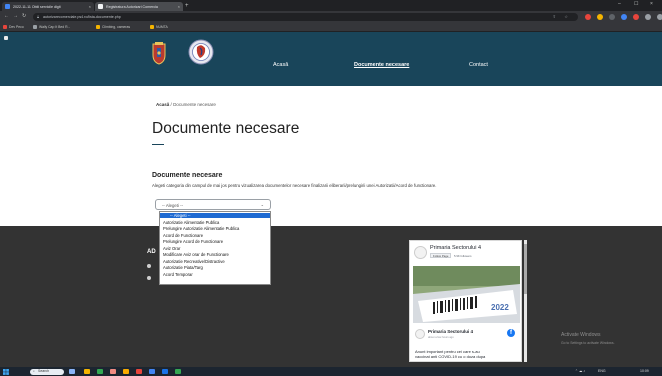 This screenshot has width=662, height=376. I want to click on coat-of-arms-logo, so click(159, 53).